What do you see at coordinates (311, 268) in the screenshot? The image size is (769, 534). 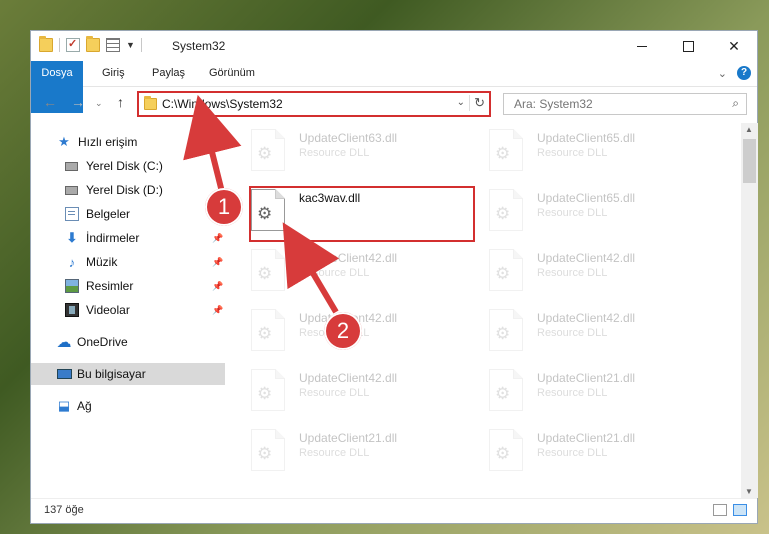 I see `arrow-to-file` at bounding box center [311, 268].